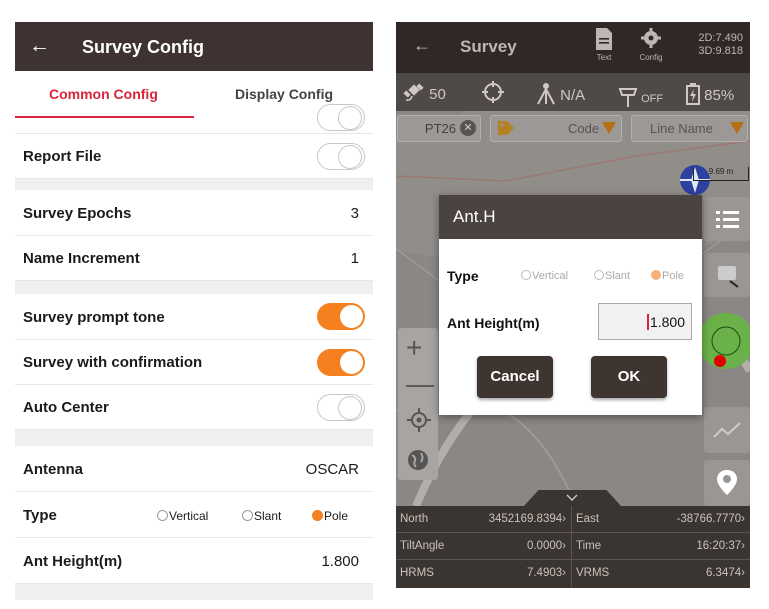 The height and width of the screenshot is (609, 769). I want to click on row-label: Ant Height(m), so click(73, 561).